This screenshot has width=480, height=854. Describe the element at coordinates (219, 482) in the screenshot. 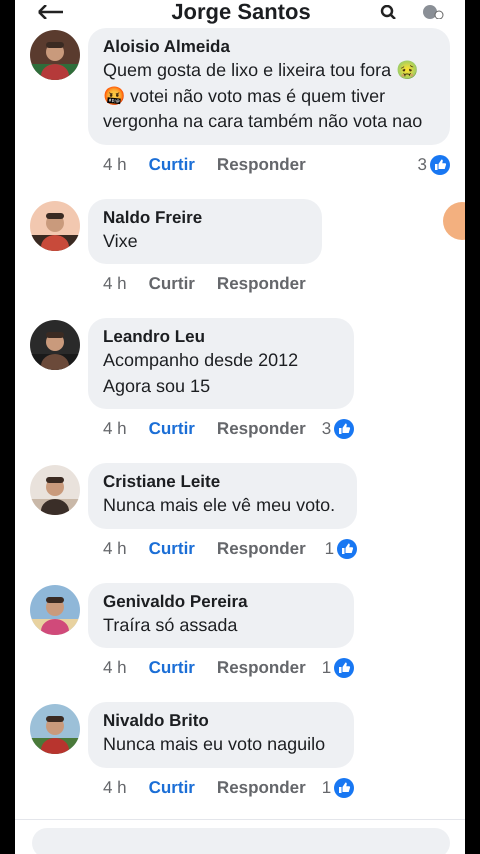

I see `author-name: Cristiane Leite` at that location.